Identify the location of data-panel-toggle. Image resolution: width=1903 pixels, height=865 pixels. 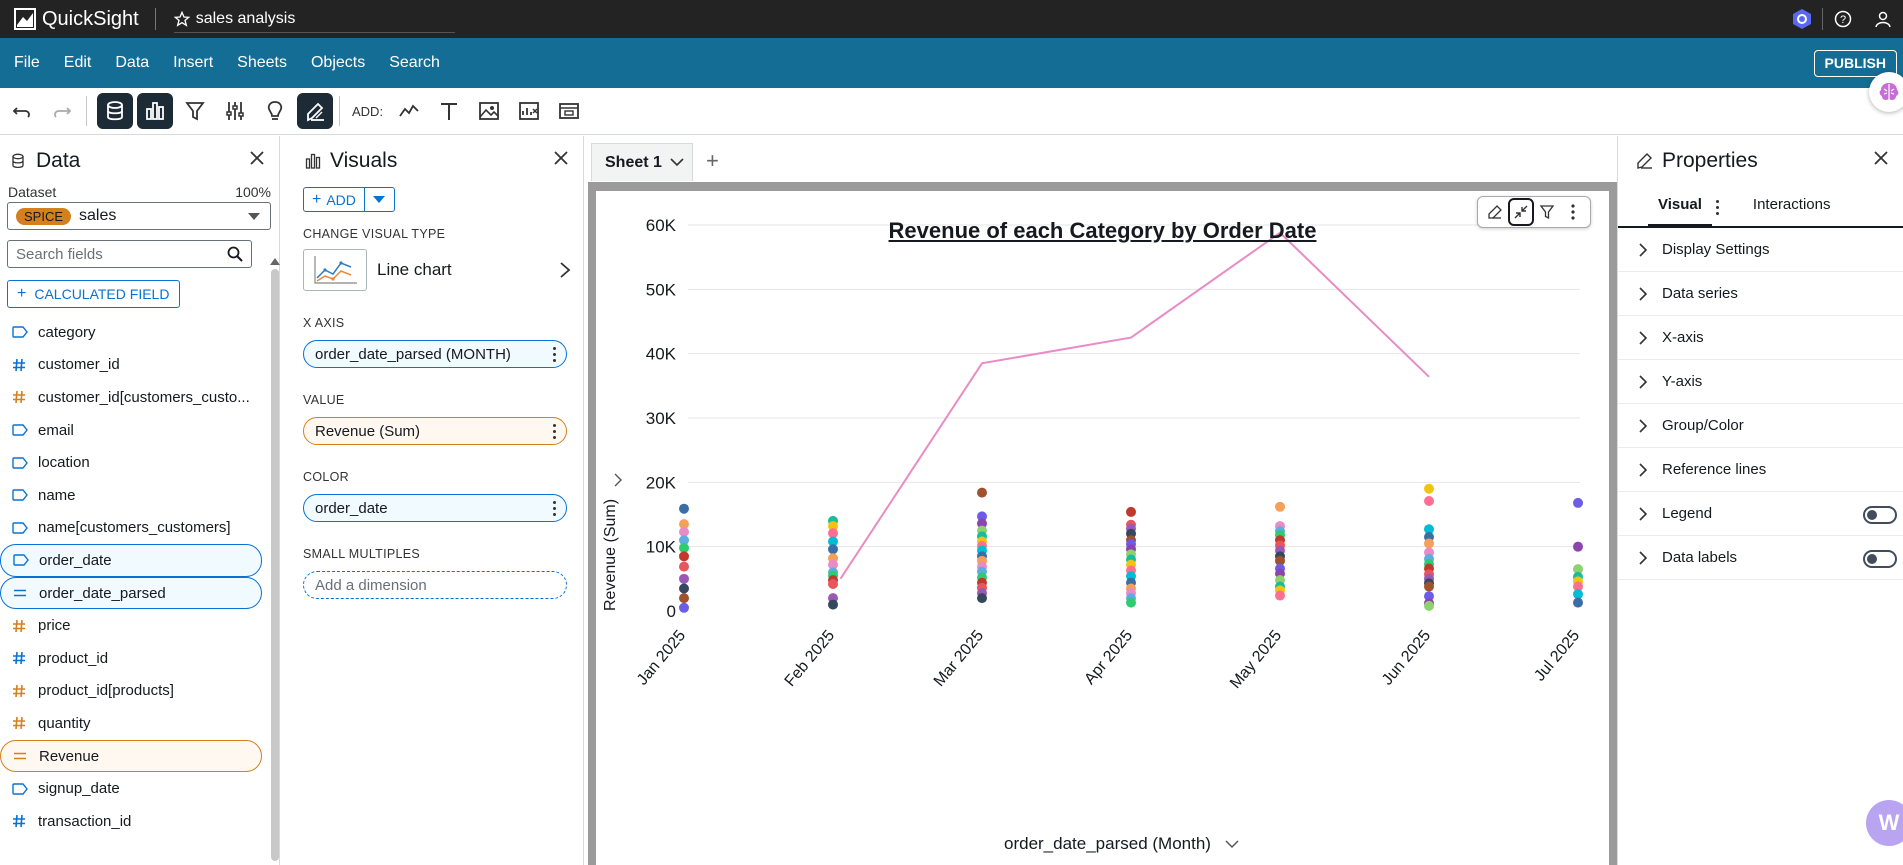
(115, 111).